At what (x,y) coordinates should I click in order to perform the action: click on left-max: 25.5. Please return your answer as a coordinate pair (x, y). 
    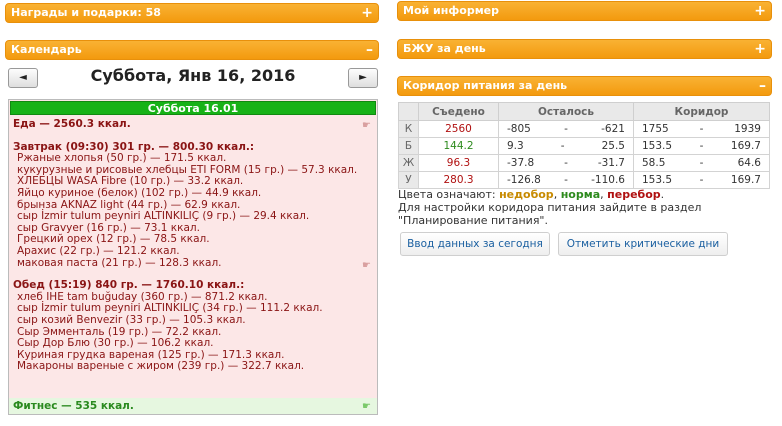
    Looking at the image, I should click on (613, 146).